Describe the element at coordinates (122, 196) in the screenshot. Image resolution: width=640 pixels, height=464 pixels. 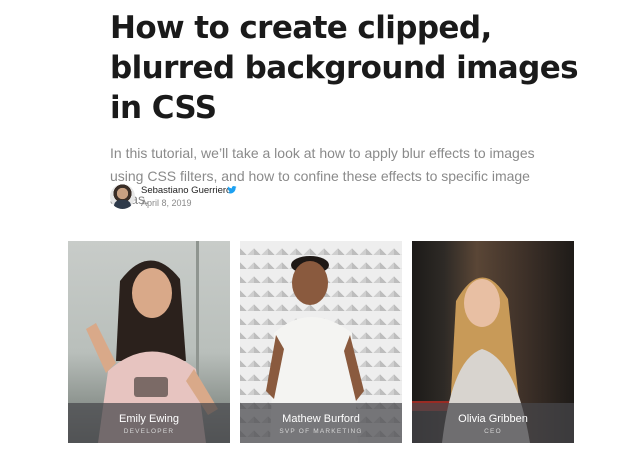
I see `author-avatar` at that location.